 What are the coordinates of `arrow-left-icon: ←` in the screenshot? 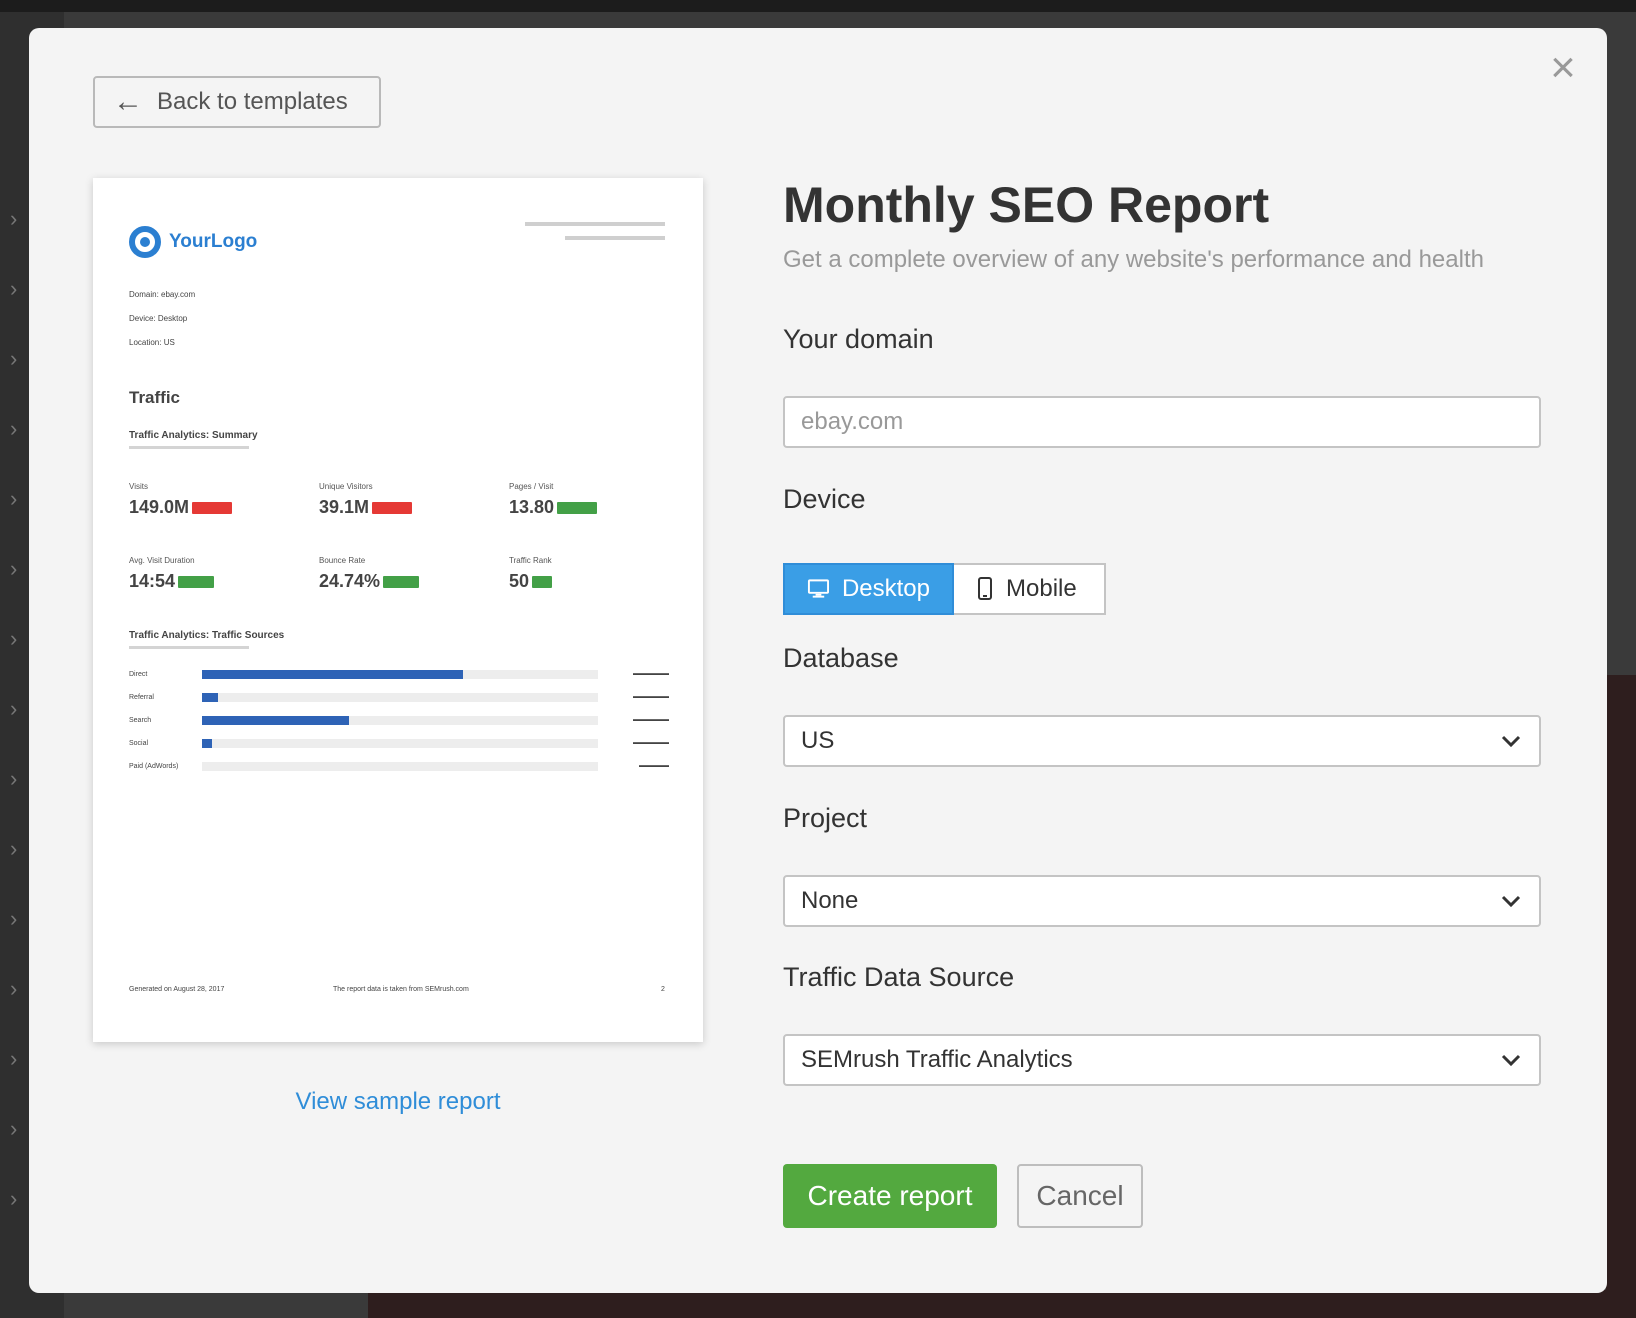 It's located at (128, 101).